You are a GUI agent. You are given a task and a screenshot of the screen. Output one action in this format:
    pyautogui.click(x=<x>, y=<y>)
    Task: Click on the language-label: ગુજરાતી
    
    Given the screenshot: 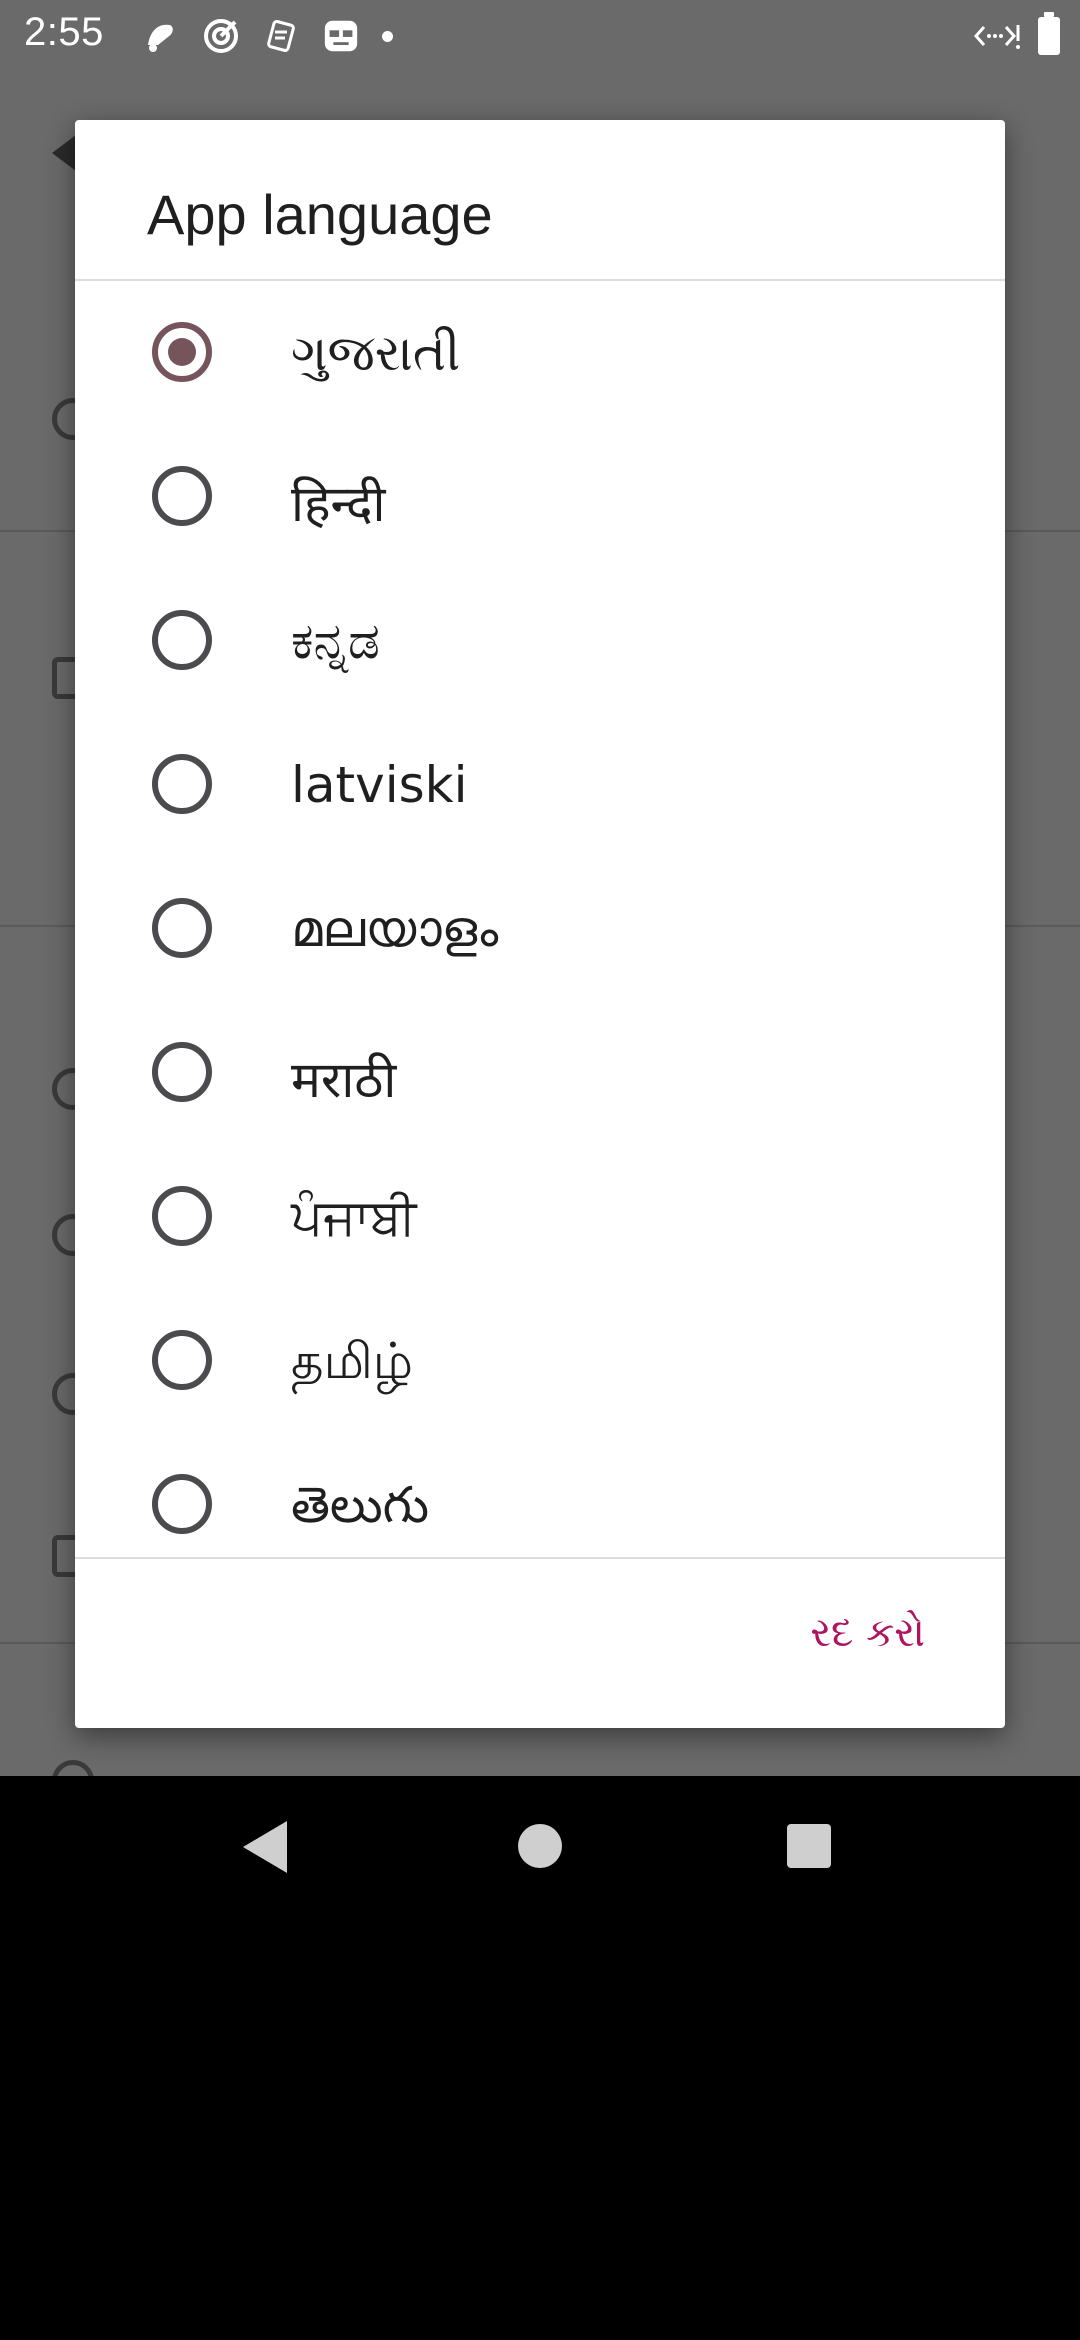 What is the action you would take?
    pyautogui.click(x=376, y=353)
    